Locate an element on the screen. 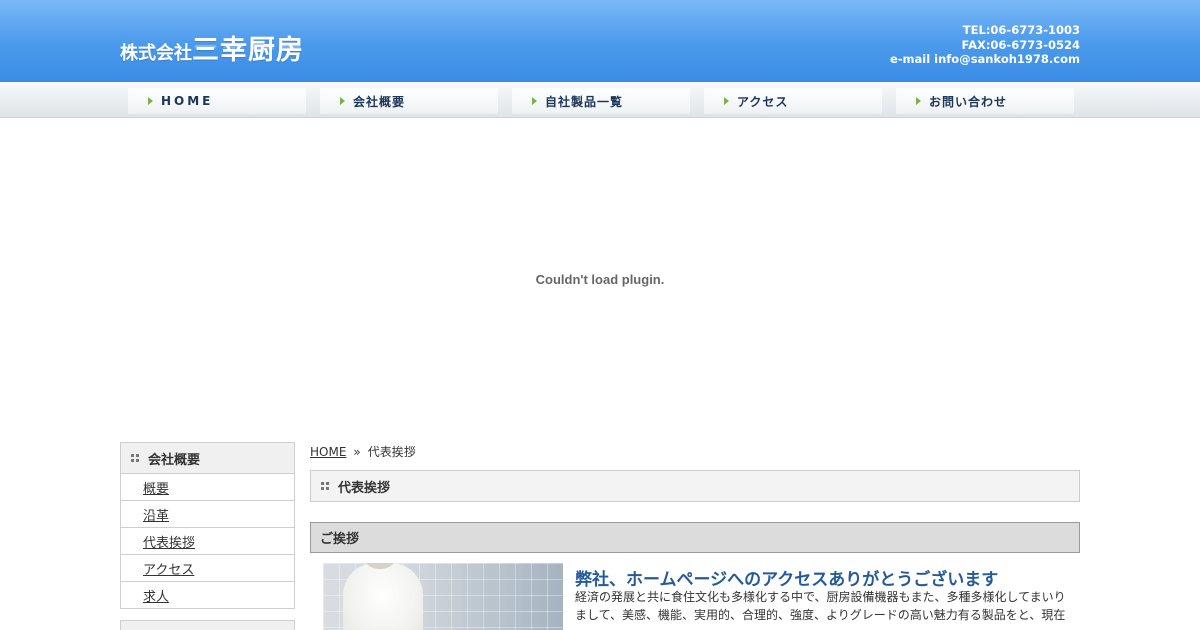  nav-label: 自社製品一覧 is located at coordinates (584, 101).